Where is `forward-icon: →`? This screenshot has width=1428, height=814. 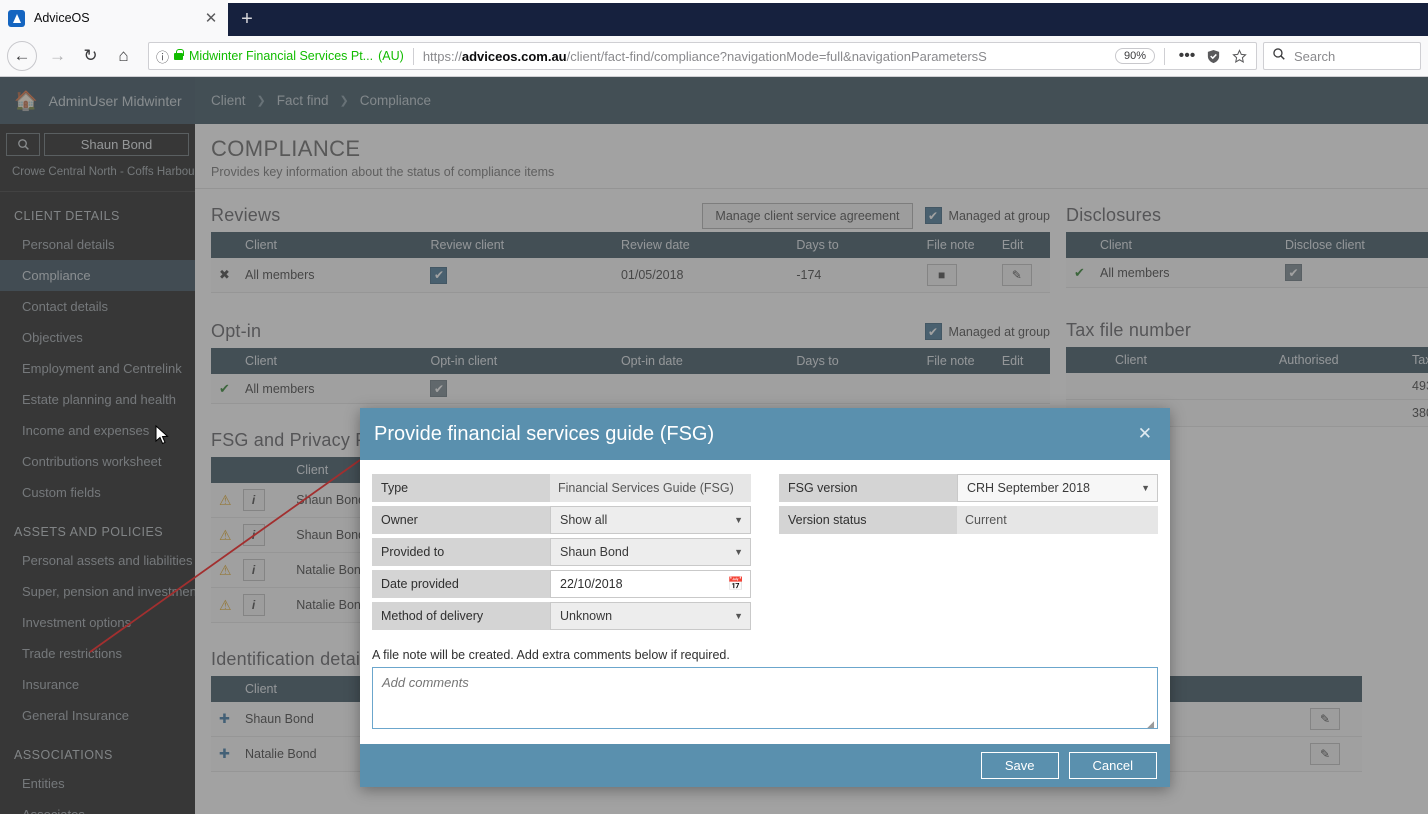
forward-icon: → is located at coordinates (57, 56).